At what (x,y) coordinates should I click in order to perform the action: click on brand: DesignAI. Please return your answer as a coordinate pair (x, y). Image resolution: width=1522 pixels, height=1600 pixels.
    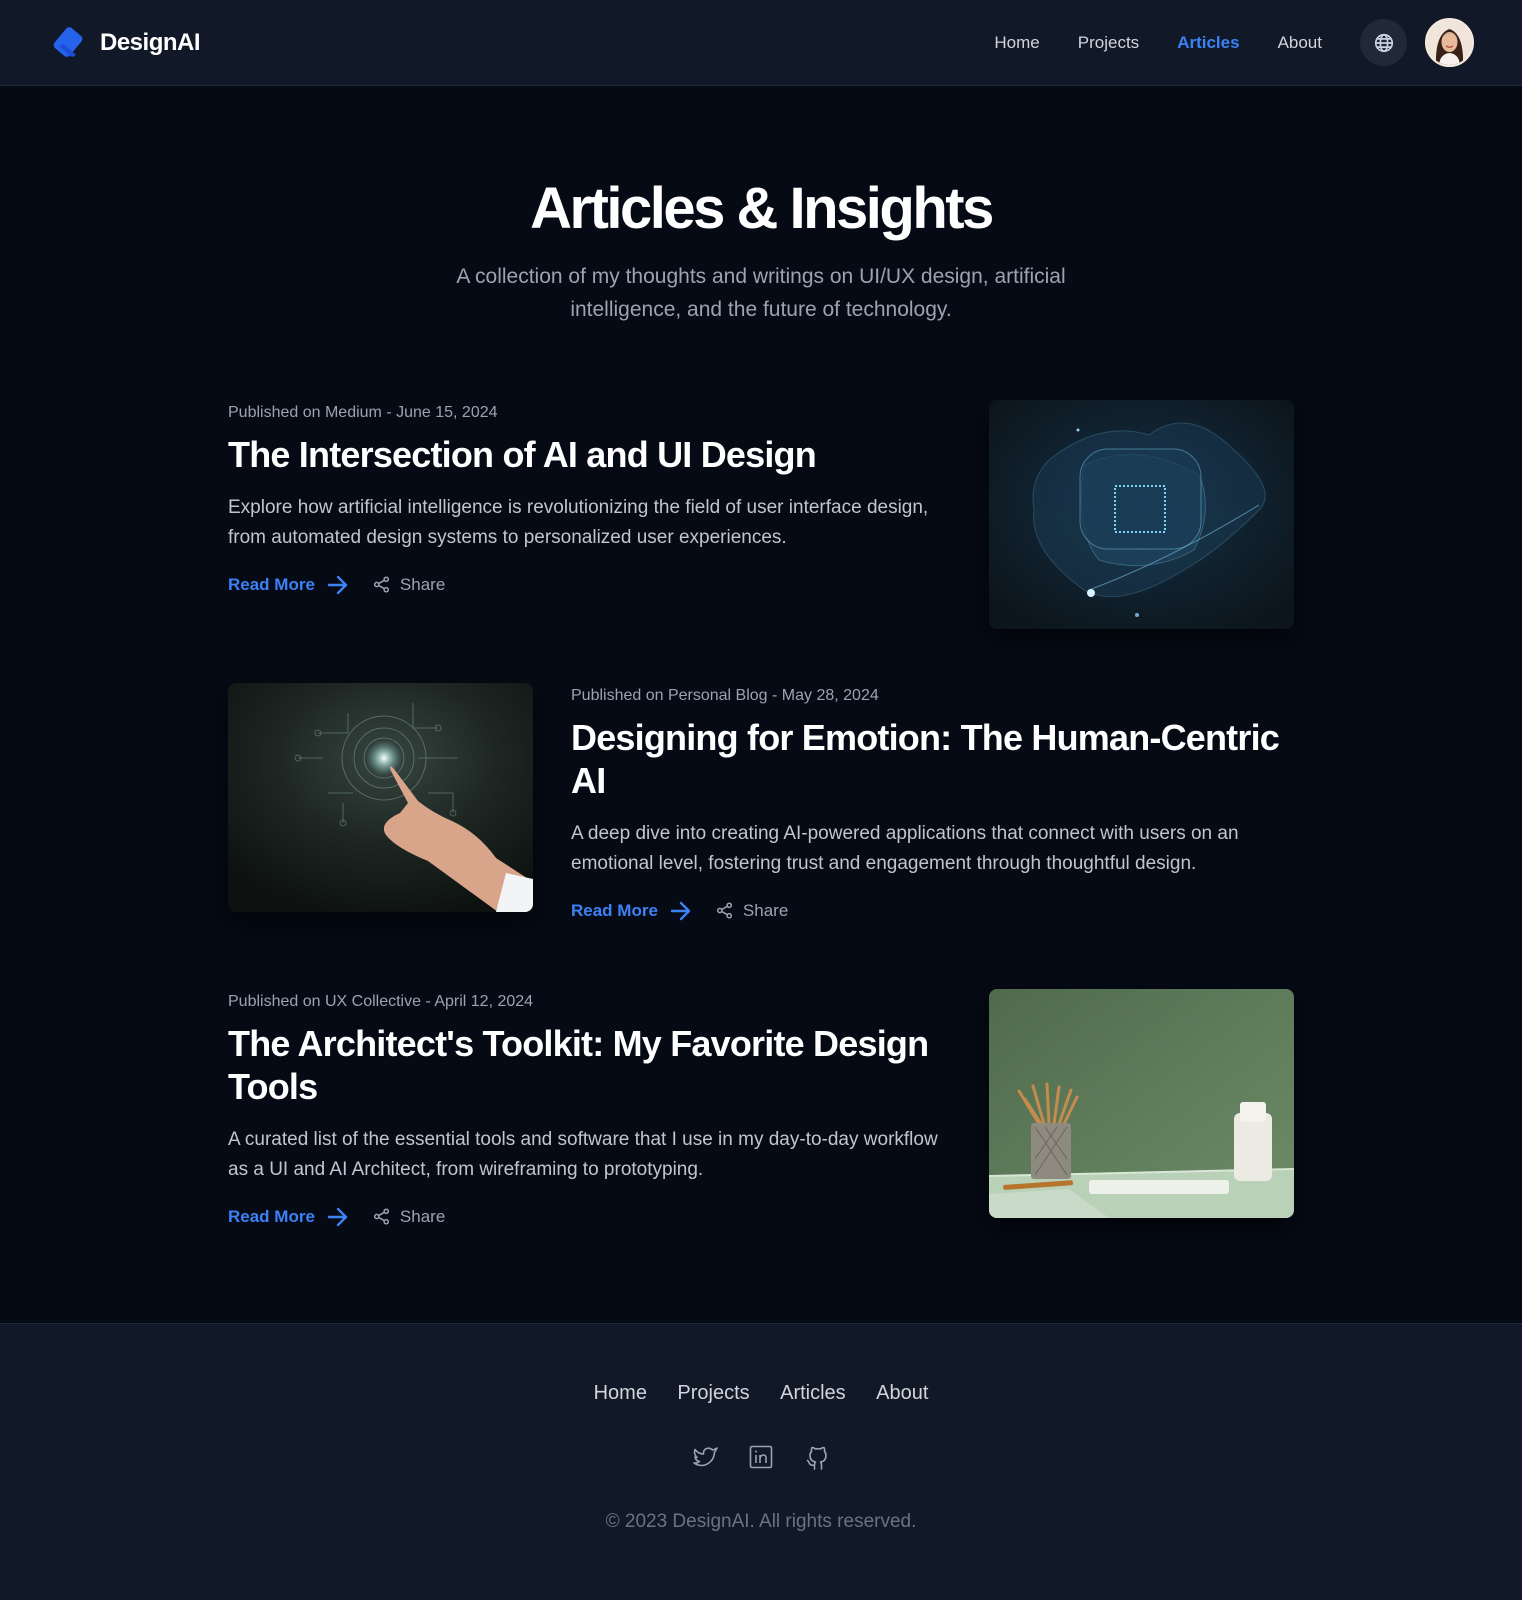
    Looking at the image, I should click on (125, 43).